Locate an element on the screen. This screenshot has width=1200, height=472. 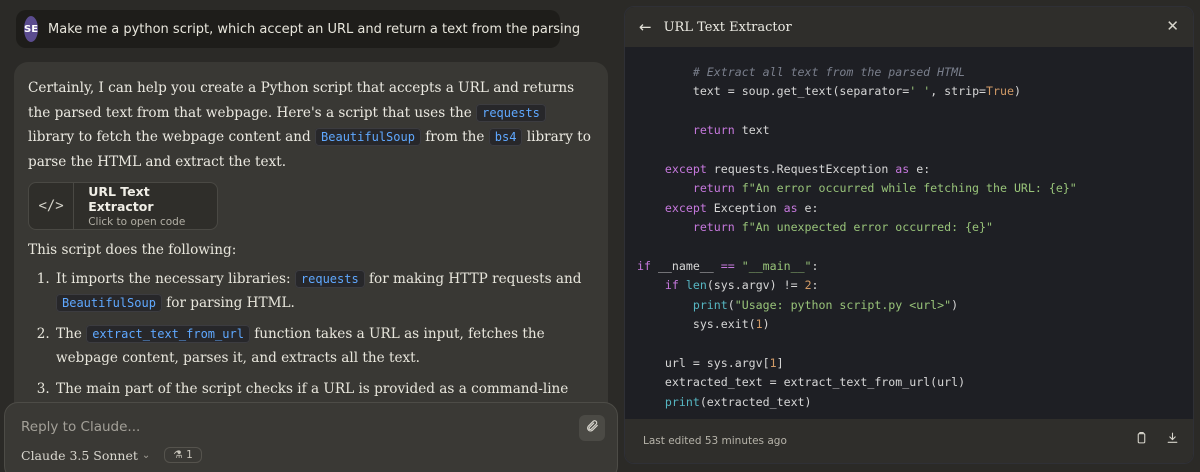
code-token: requests.RequestException is located at coordinates (801, 168).